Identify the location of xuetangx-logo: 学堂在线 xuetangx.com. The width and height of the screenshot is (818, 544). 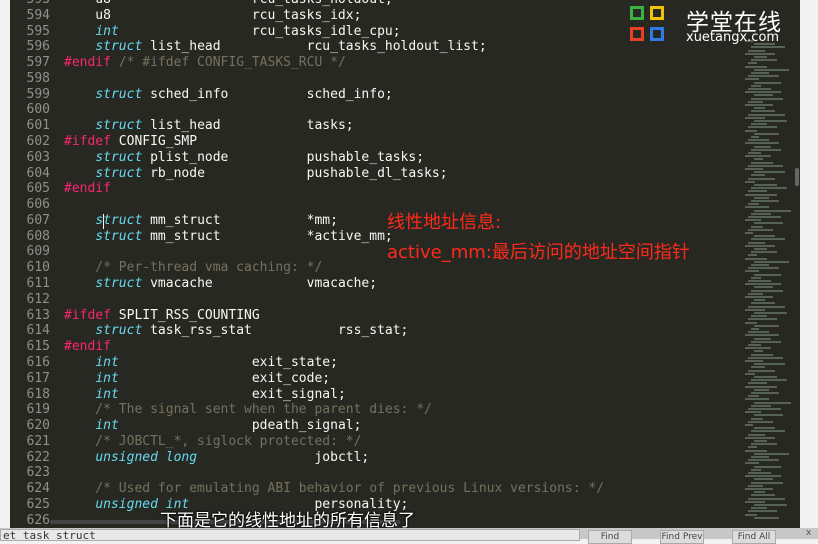
(710, 25).